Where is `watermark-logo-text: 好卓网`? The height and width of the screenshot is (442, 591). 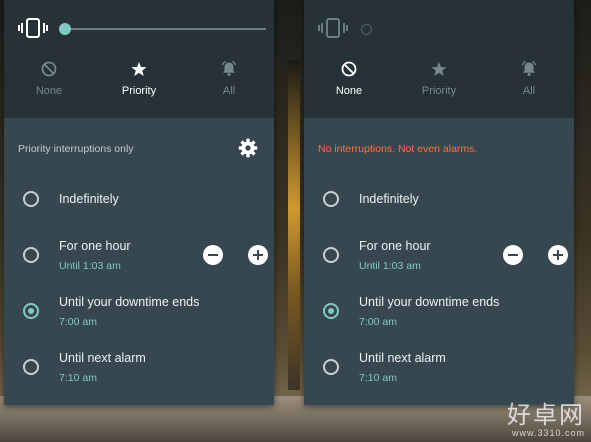 watermark-logo-text: 好卓网 is located at coordinates (546, 415).